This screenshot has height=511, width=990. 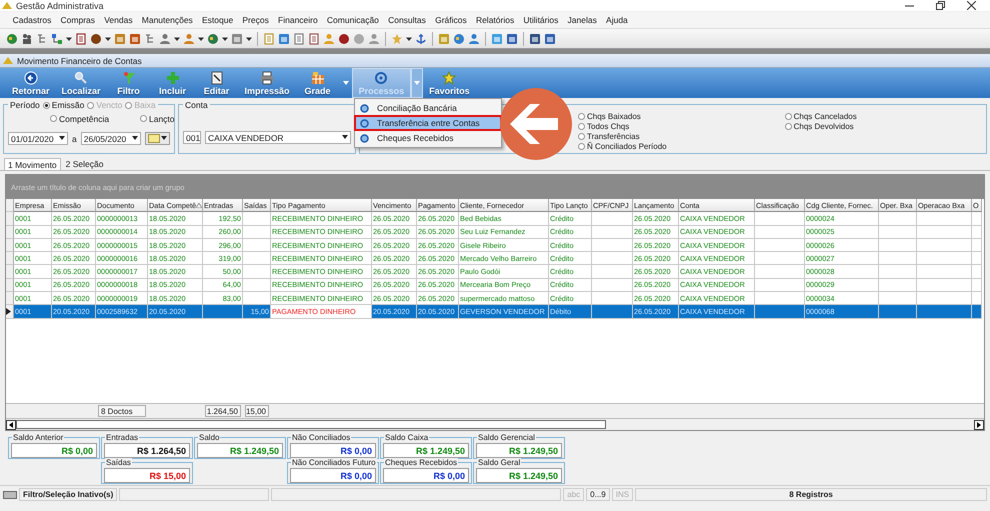 I want to click on close-icon, so click(x=971, y=5).